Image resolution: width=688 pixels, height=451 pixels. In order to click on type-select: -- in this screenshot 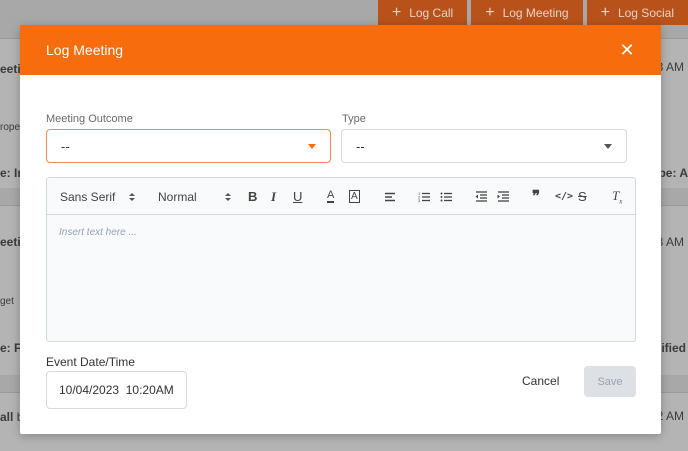, I will do `click(484, 146)`.